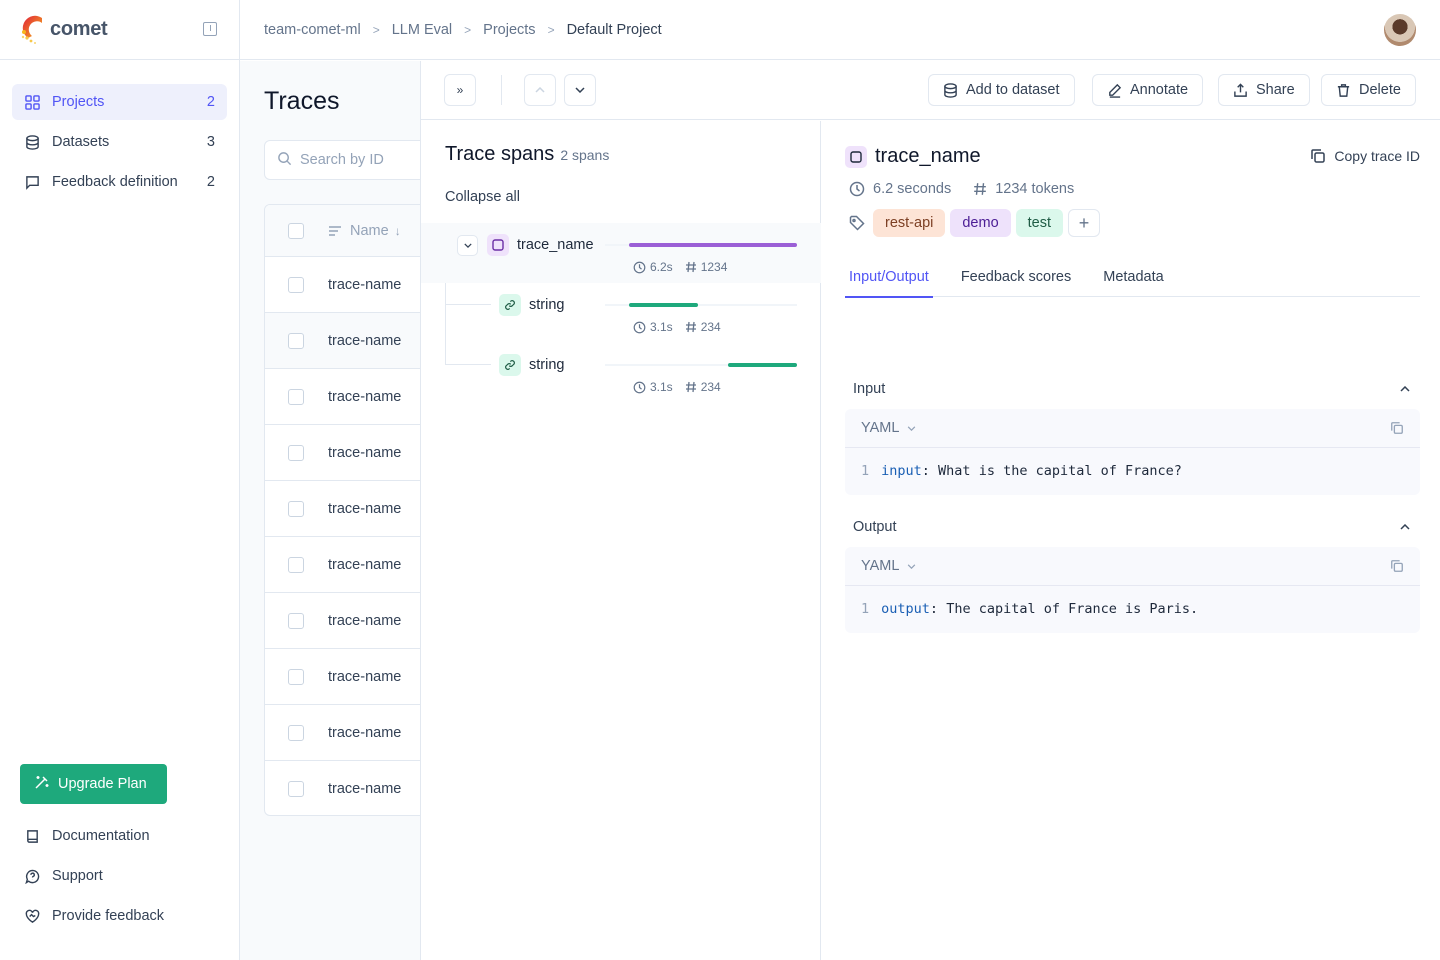  What do you see at coordinates (482, 197) in the screenshot?
I see `collapse-all-button: Collapse all` at bounding box center [482, 197].